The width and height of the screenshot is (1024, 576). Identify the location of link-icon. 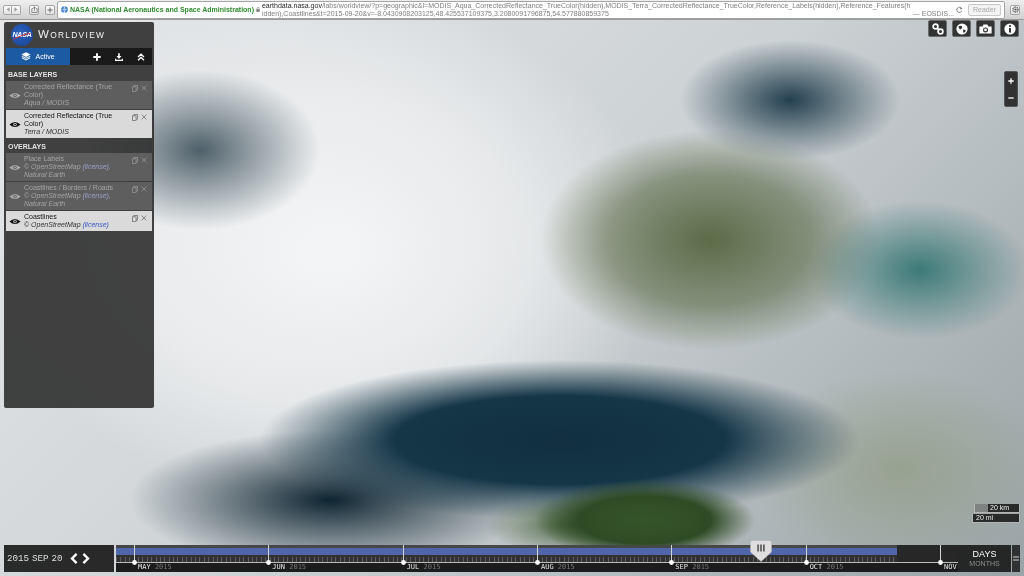
(937, 28).